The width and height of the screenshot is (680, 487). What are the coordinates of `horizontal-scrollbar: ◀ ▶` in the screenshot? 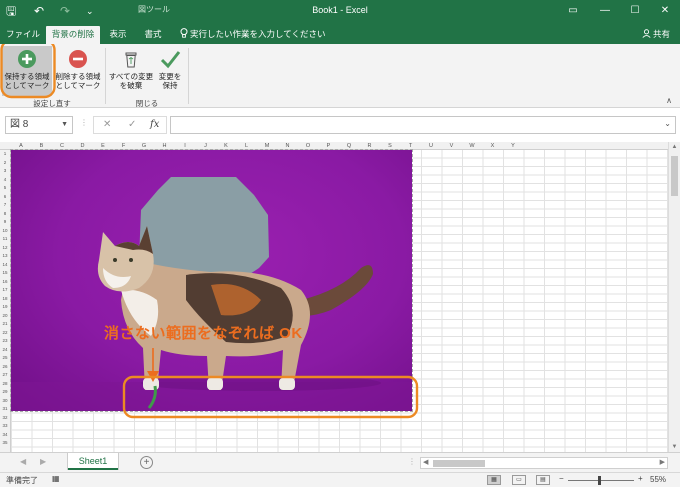 It's located at (544, 463).